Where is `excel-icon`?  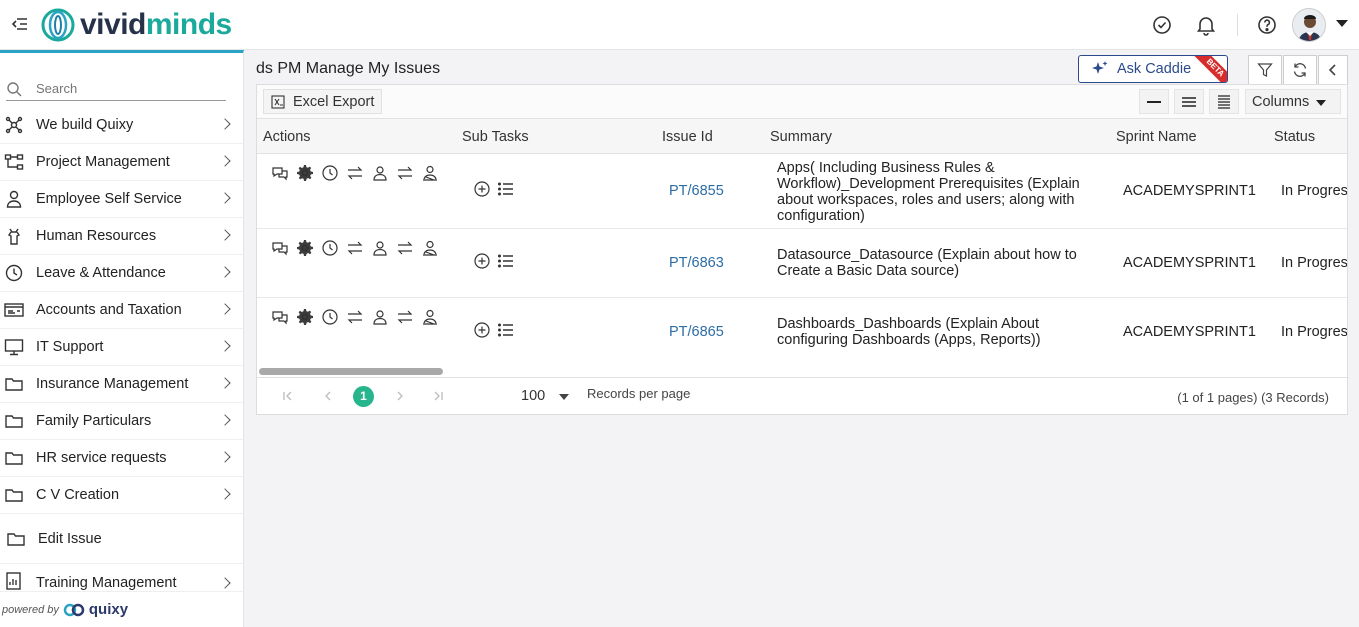 excel-icon is located at coordinates (278, 101).